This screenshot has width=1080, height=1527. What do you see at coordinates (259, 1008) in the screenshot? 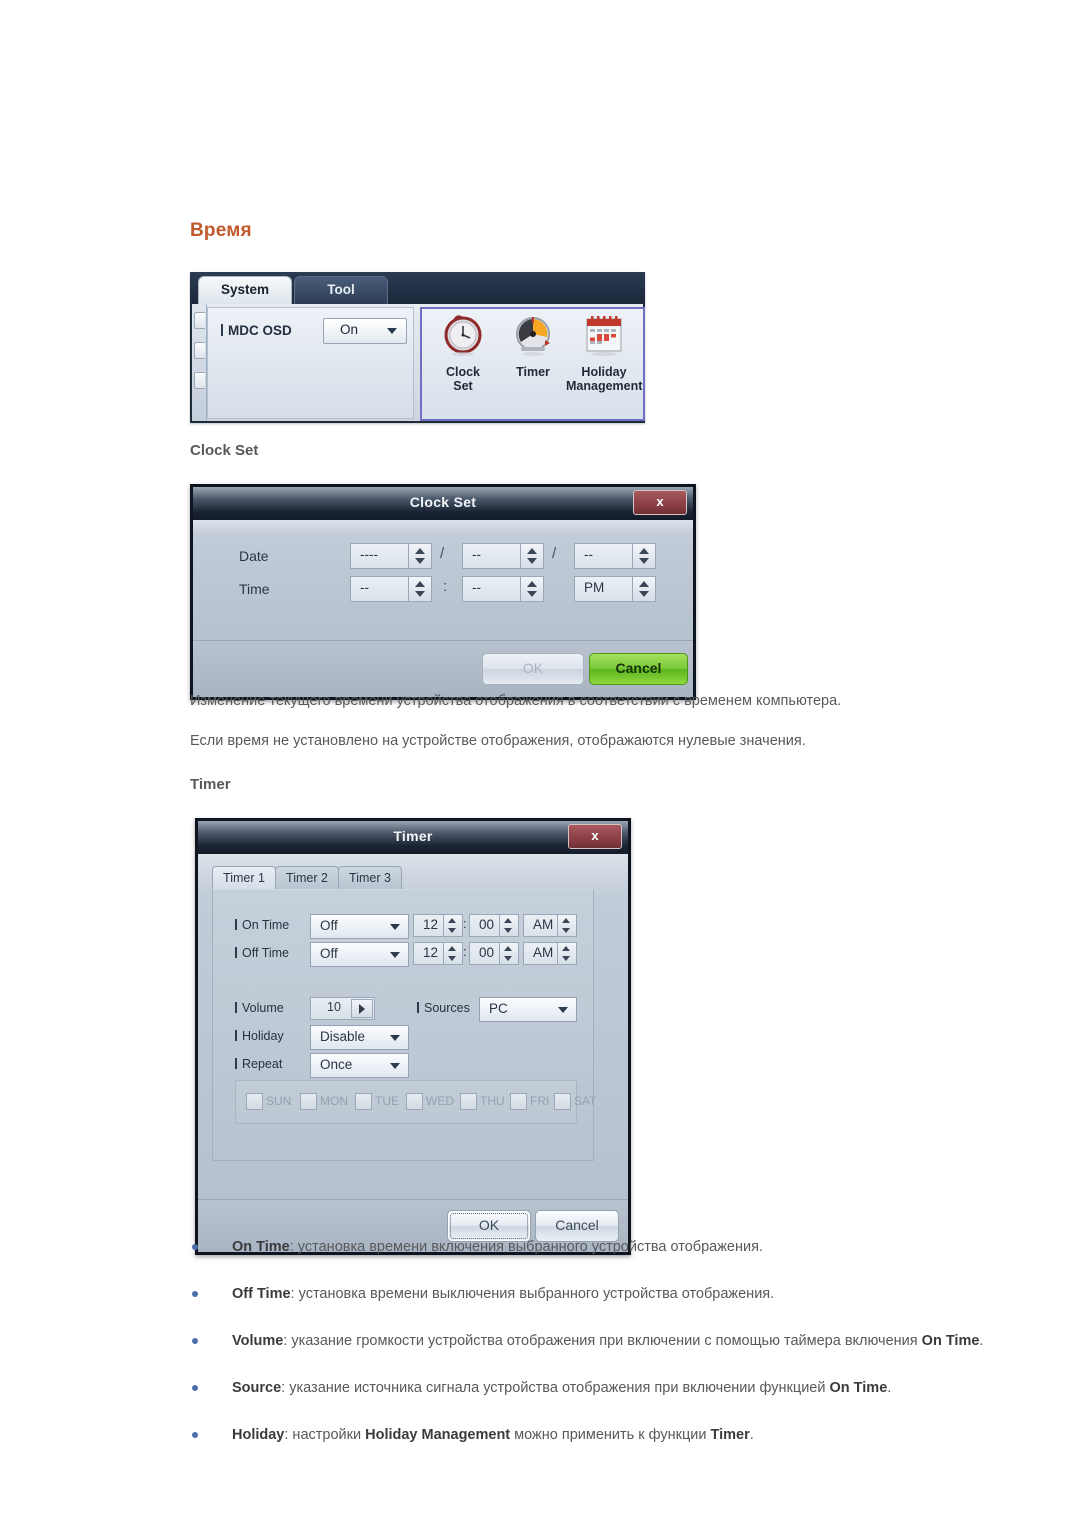
I see `volume-label: Volume` at bounding box center [259, 1008].